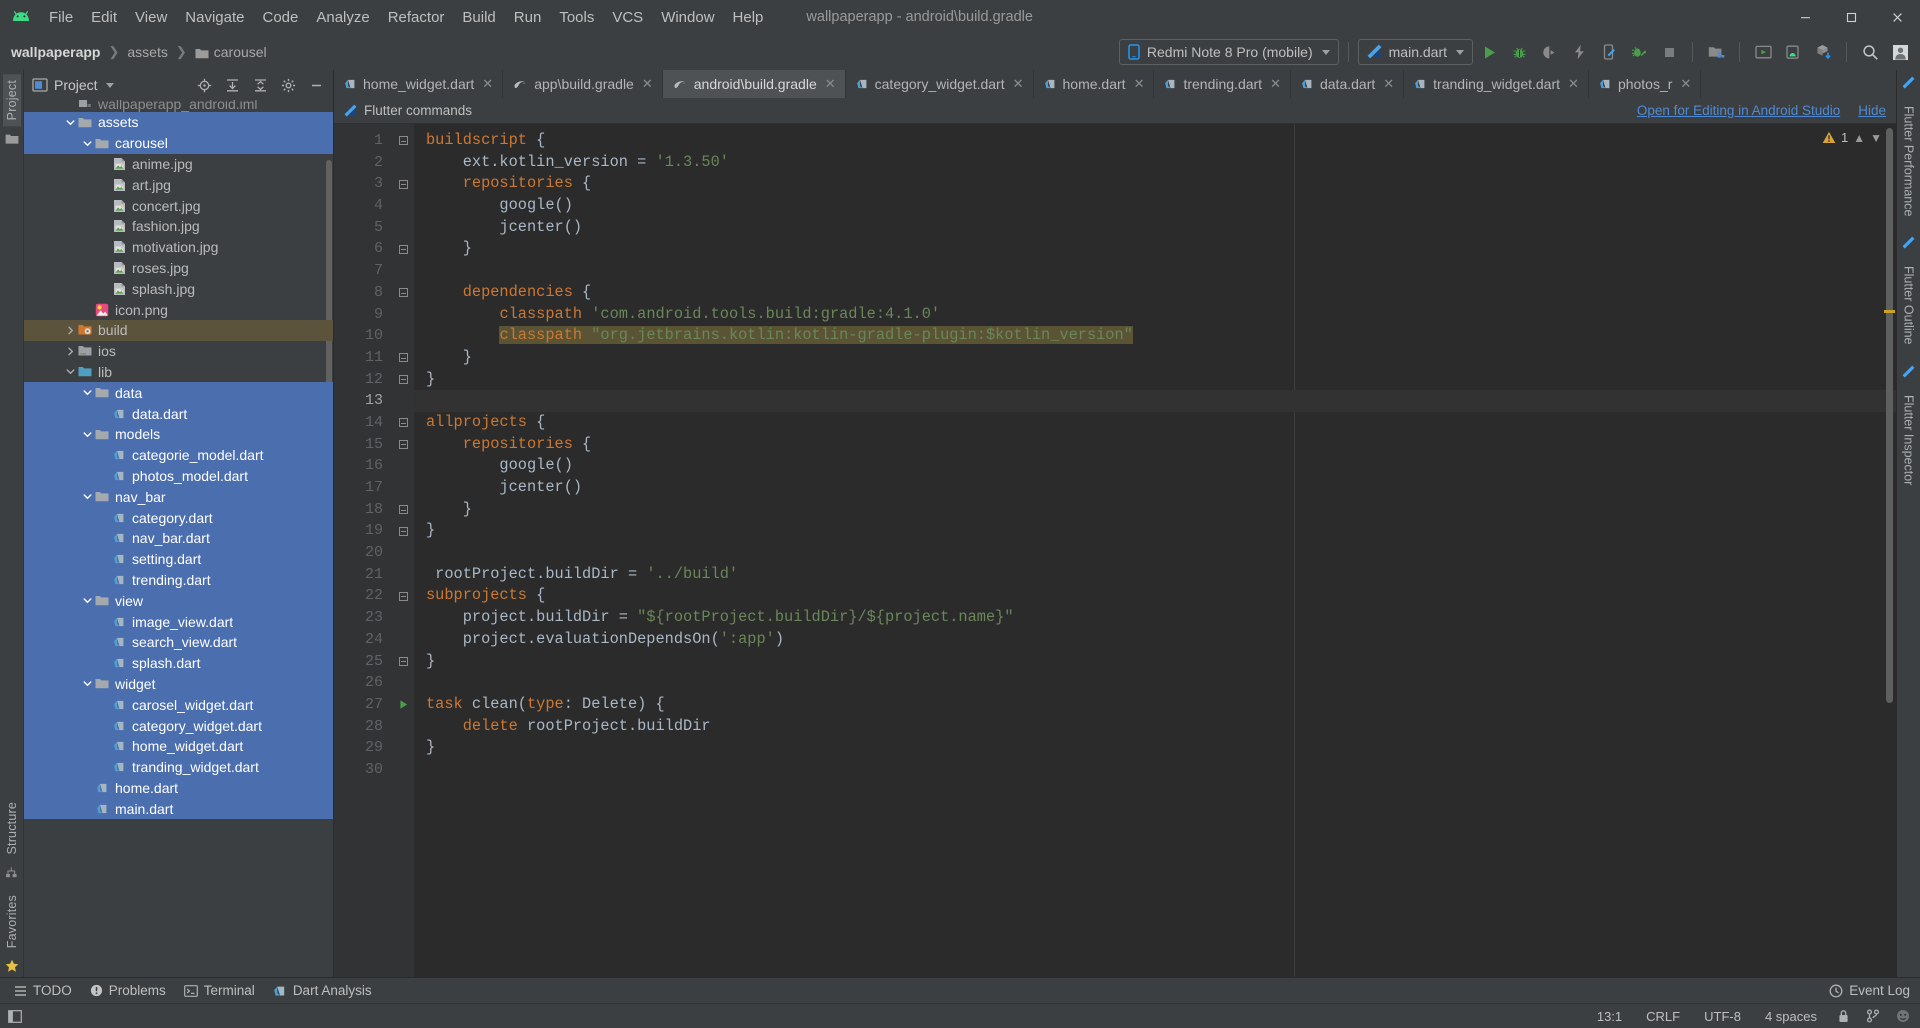 The width and height of the screenshot is (1920, 1028). I want to click on editor-scrollbar, so click(1889, 415).